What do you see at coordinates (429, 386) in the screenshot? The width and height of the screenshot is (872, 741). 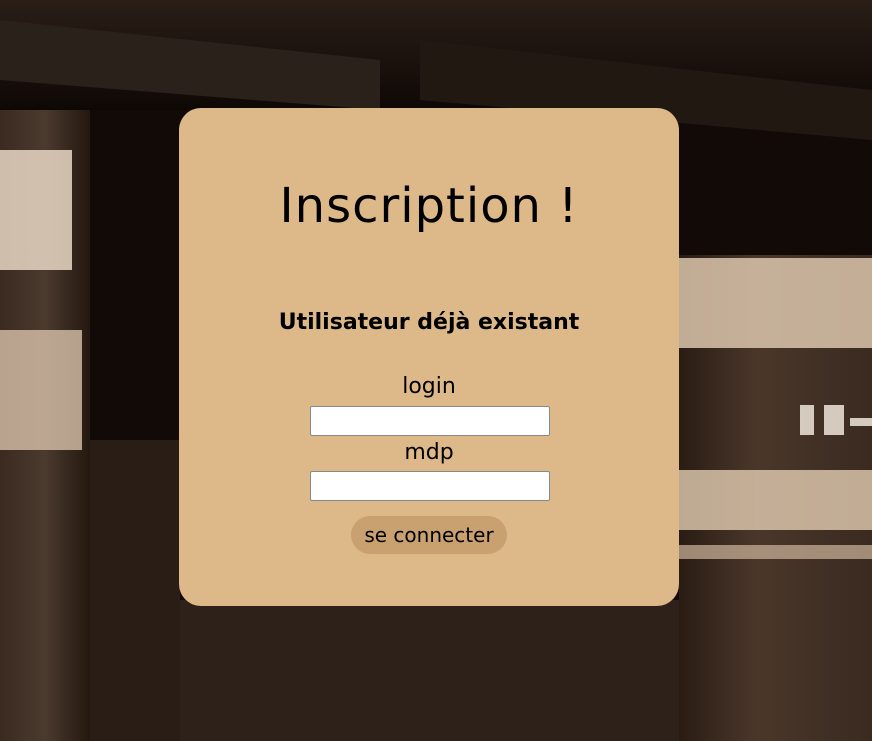 I see `login-label: login` at bounding box center [429, 386].